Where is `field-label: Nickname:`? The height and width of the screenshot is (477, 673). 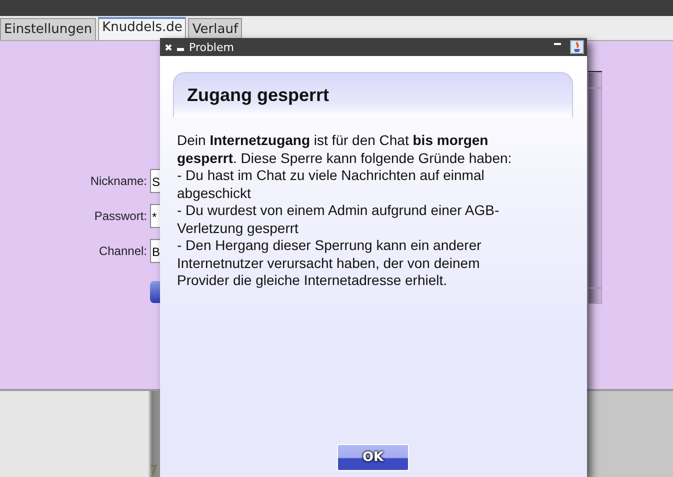
field-label: Nickname: is located at coordinates (118, 181).